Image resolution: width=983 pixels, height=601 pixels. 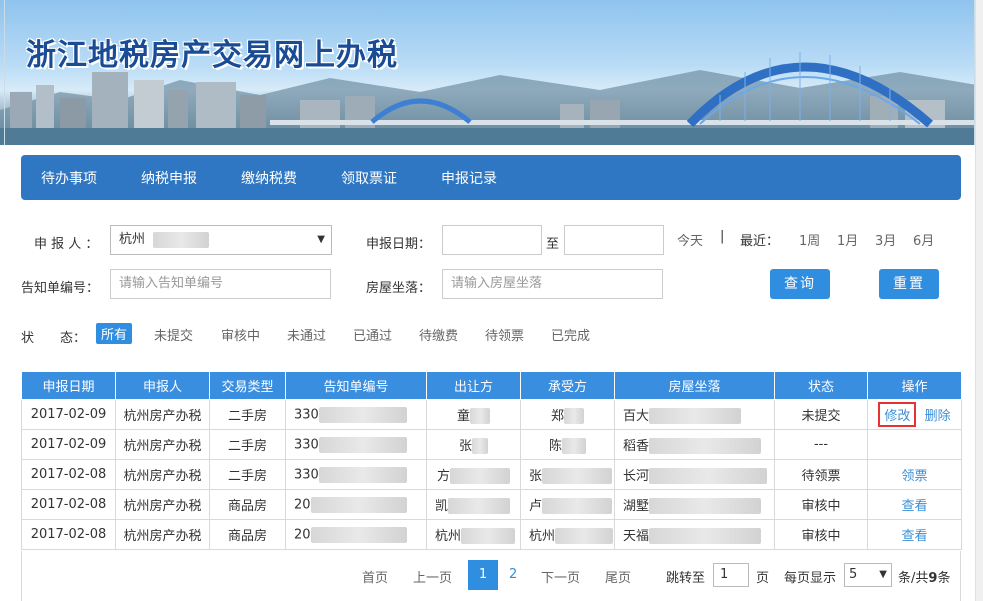 What do you see at coordinates (731, 575) in the screenshot?
I see `jump-page-input: 1` at bounding box center [731, 575].